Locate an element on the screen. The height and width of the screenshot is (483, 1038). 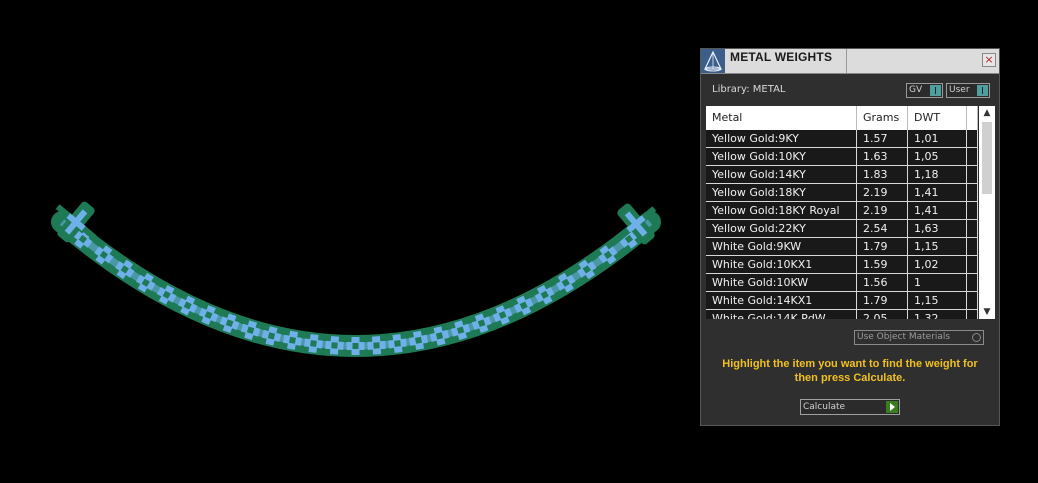
table-row: Yellow Gold:10KY 1.63 1,05 is located at coordinates (842, 157).